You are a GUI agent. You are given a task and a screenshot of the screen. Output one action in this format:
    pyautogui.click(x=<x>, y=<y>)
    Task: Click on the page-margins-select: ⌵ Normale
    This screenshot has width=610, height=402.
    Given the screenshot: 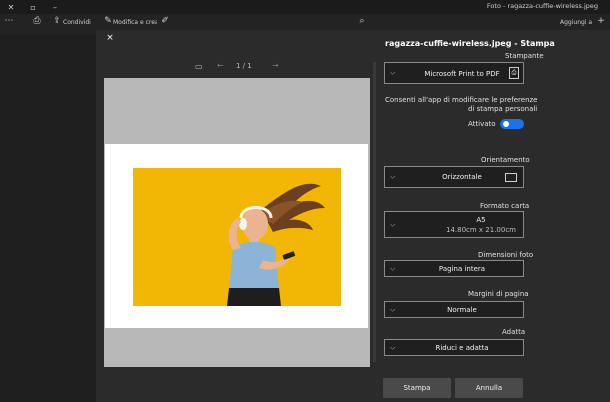 What is the action you would take?
    pyautogui.click(x=454, y=309)
    